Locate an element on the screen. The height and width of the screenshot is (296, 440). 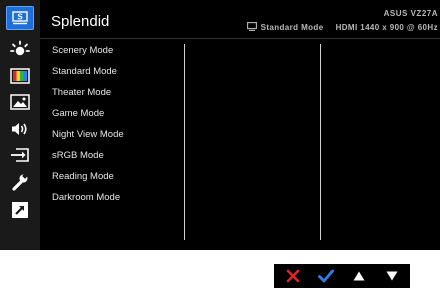
down-arrow-icon is located at coordinates (391, 276).